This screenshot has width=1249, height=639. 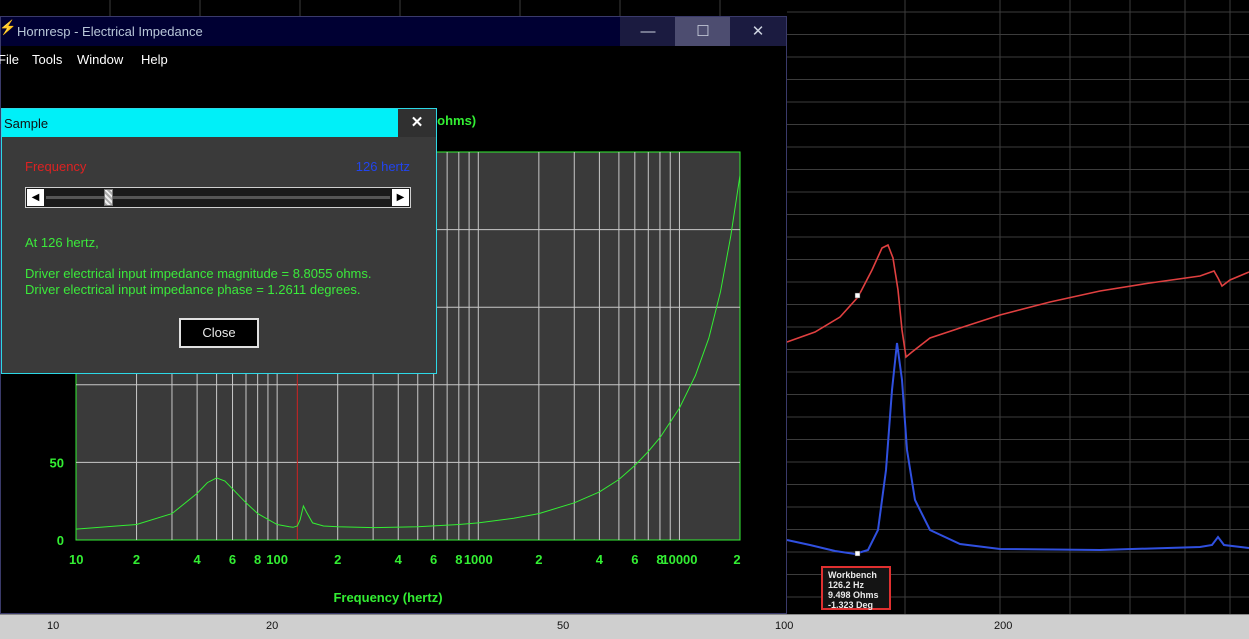 I want to click on workbench-axis-tick: 50, so click(x=563, y=626).